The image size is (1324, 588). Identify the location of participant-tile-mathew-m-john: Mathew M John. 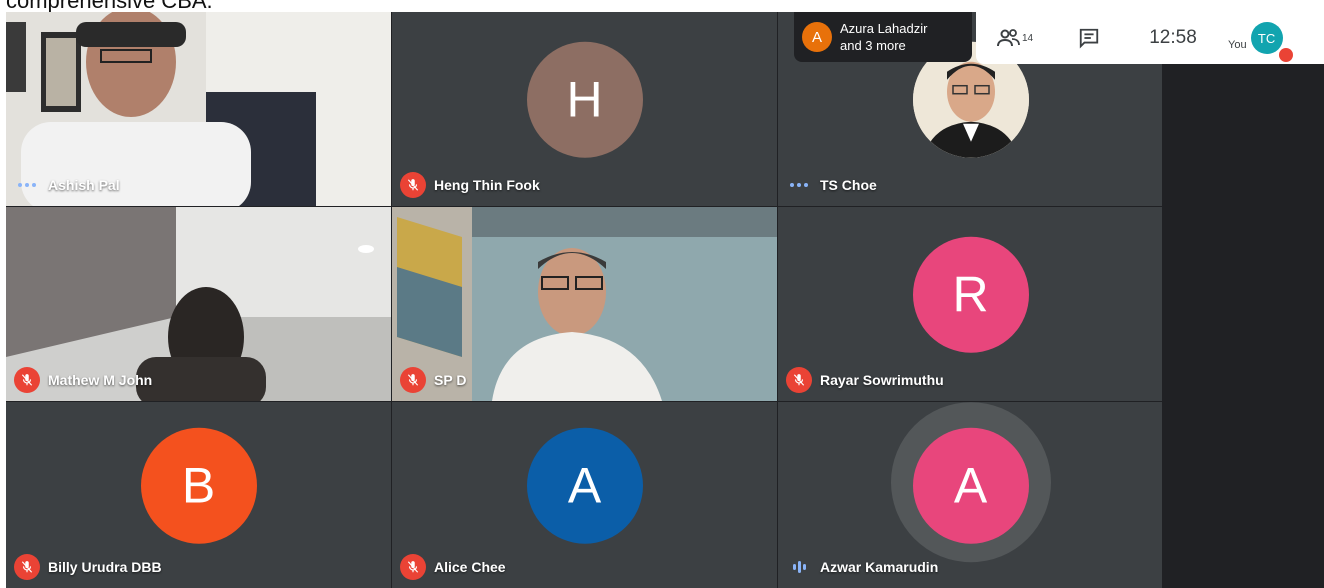
(198, 304).